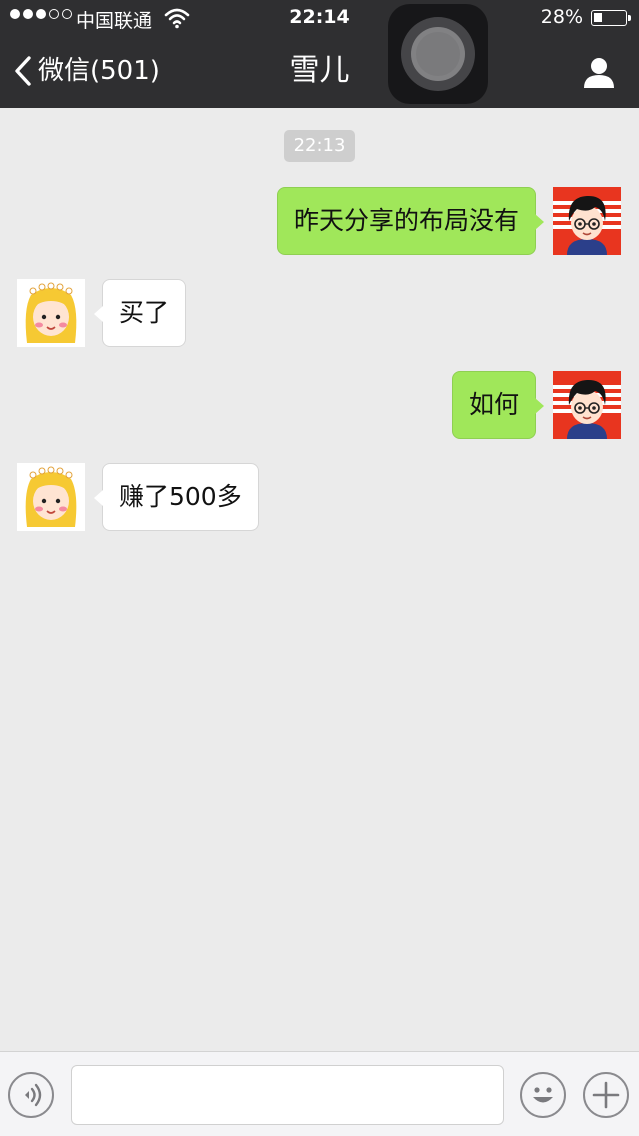  What do you see at coordinates (176, 497) in the screenshot?
I see `message-bubble-incoming: 赚了500多` at bounding box center [176, 497].